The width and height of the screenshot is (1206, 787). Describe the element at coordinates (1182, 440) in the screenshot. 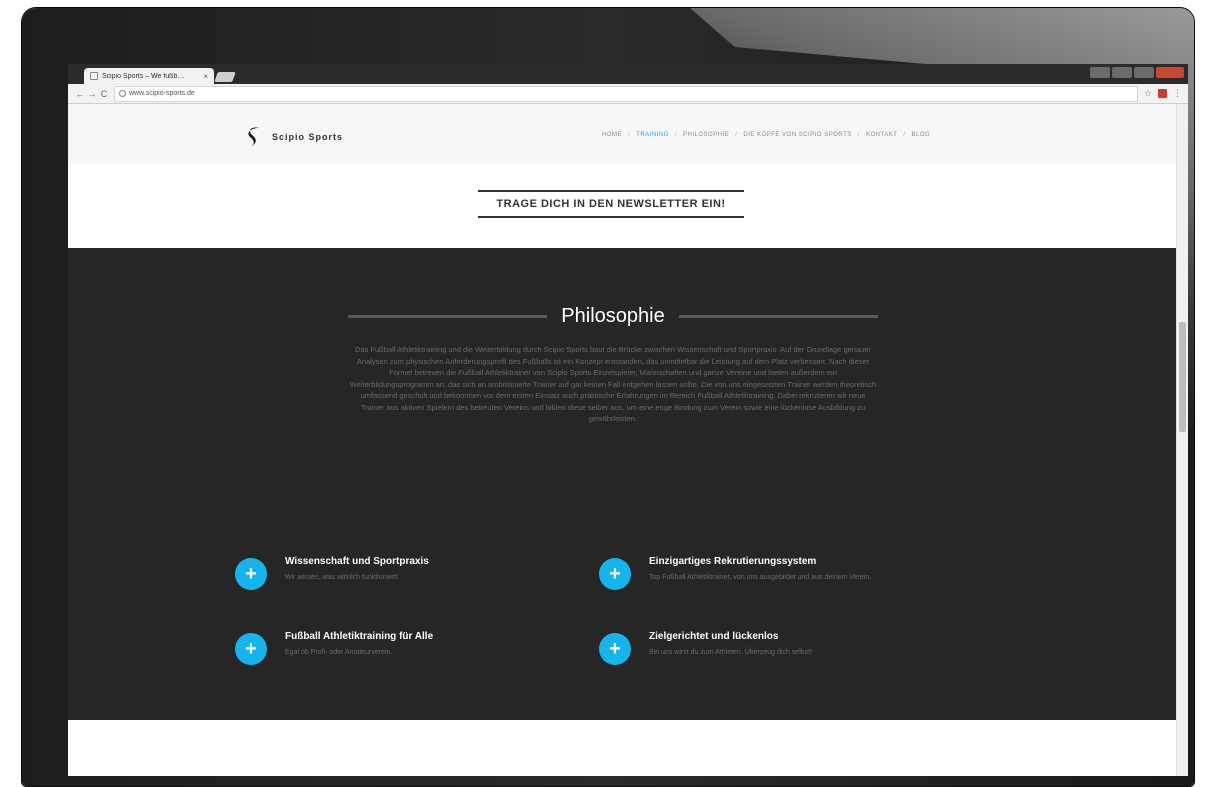

I see `vertical-scrollbar` at that location.